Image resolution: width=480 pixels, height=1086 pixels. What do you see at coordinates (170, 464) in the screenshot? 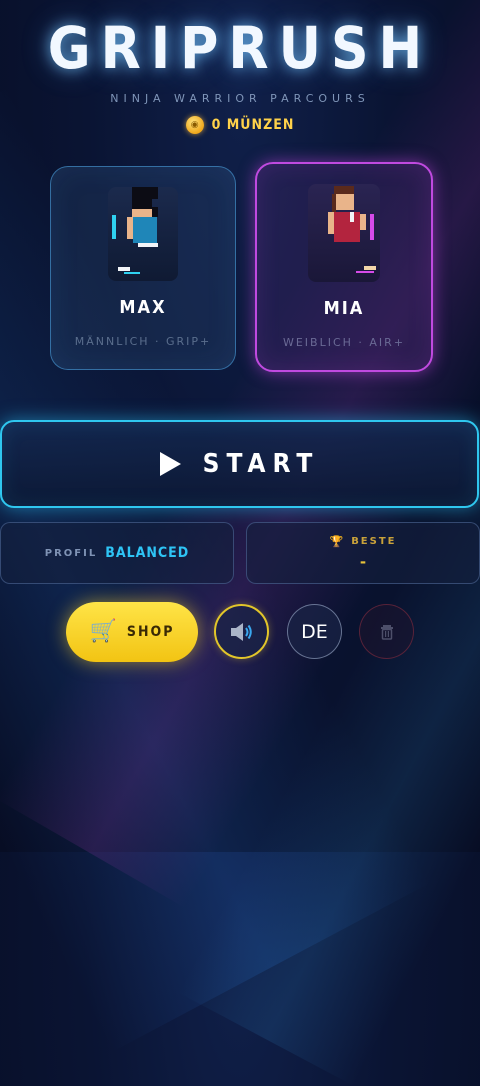
I see `play-icon` at bounding box center [170, 464].